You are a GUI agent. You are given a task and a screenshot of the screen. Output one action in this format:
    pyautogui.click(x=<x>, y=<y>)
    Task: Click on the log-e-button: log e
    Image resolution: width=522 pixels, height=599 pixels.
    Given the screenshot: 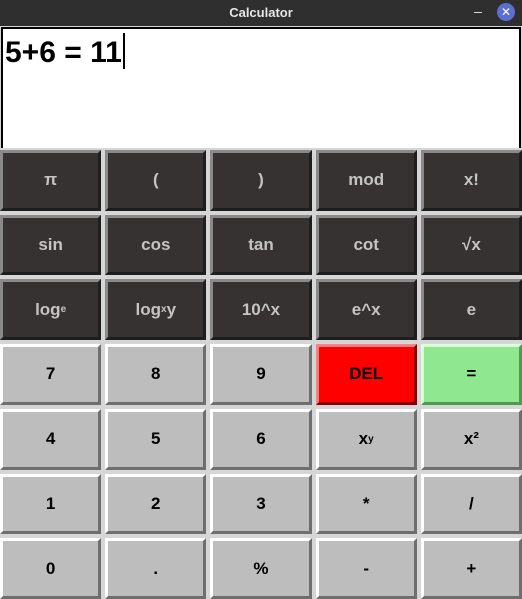 What is the action you would take?
    pyautogui.click(x=51, y=310)
    